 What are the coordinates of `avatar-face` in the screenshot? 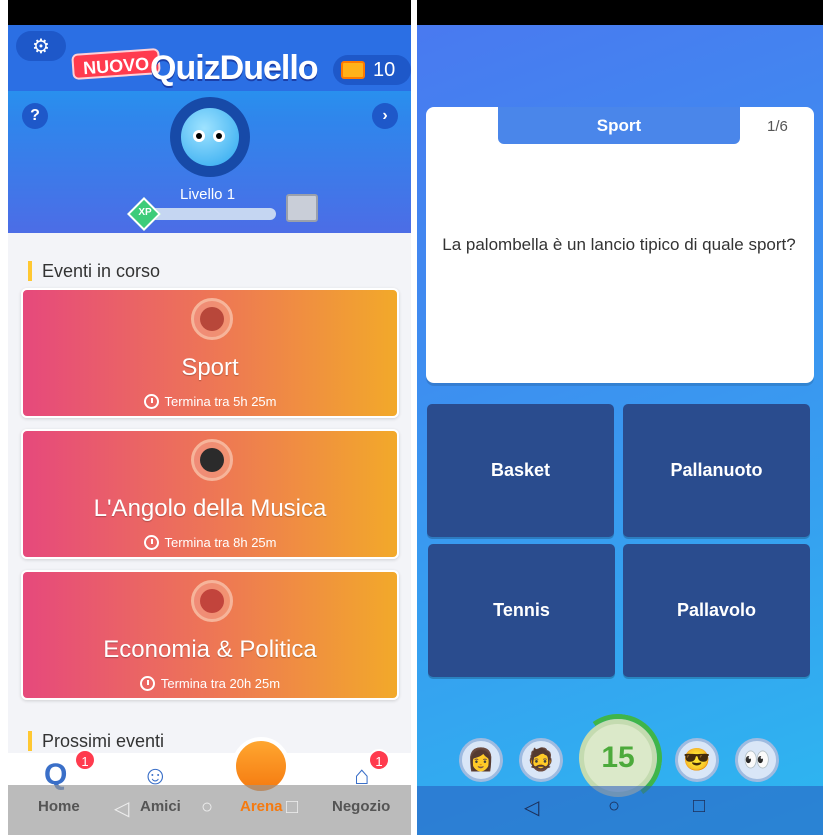 It's located at (210, 137).